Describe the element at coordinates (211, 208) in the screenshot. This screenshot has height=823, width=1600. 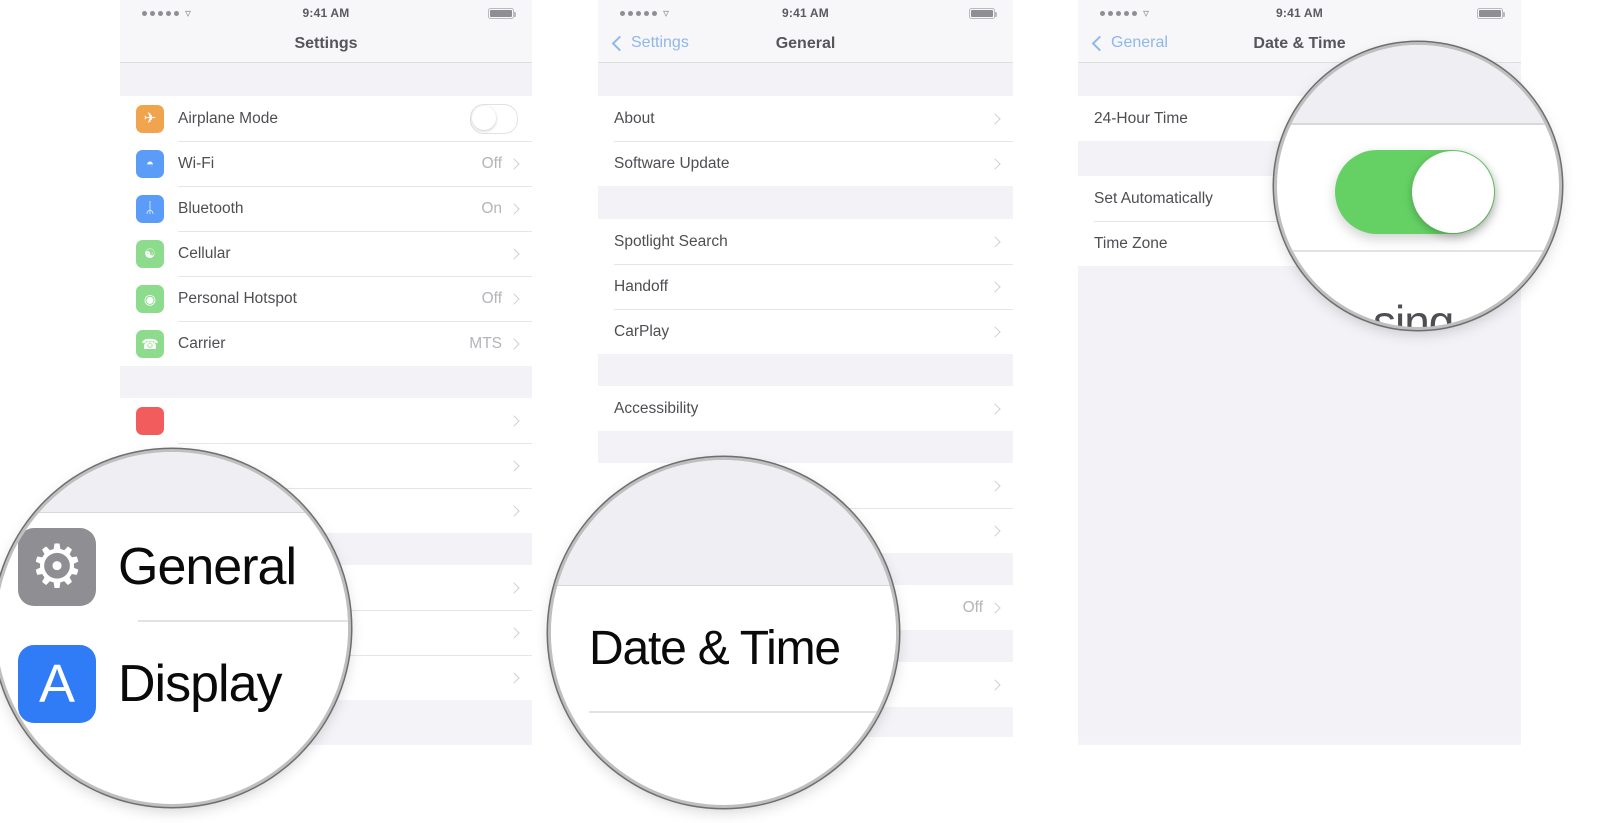
I see `row-label: Bluetooth` at that location.